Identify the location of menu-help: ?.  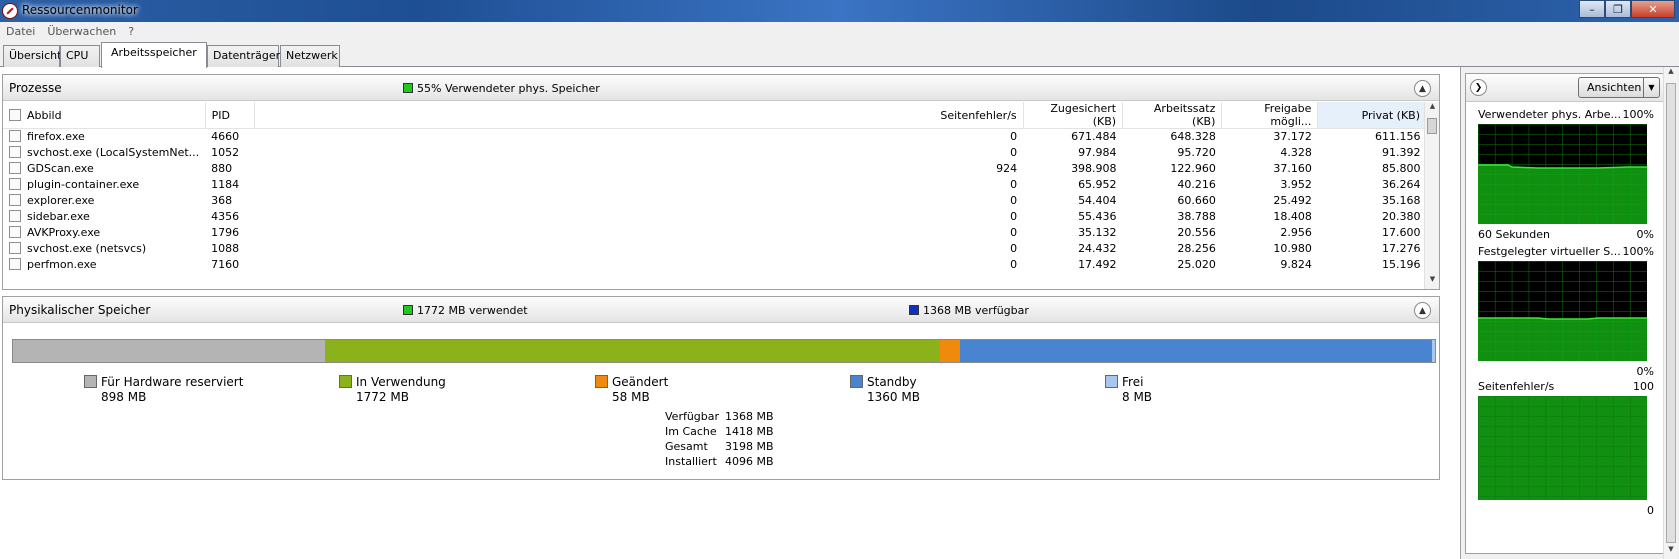
(131, 31).